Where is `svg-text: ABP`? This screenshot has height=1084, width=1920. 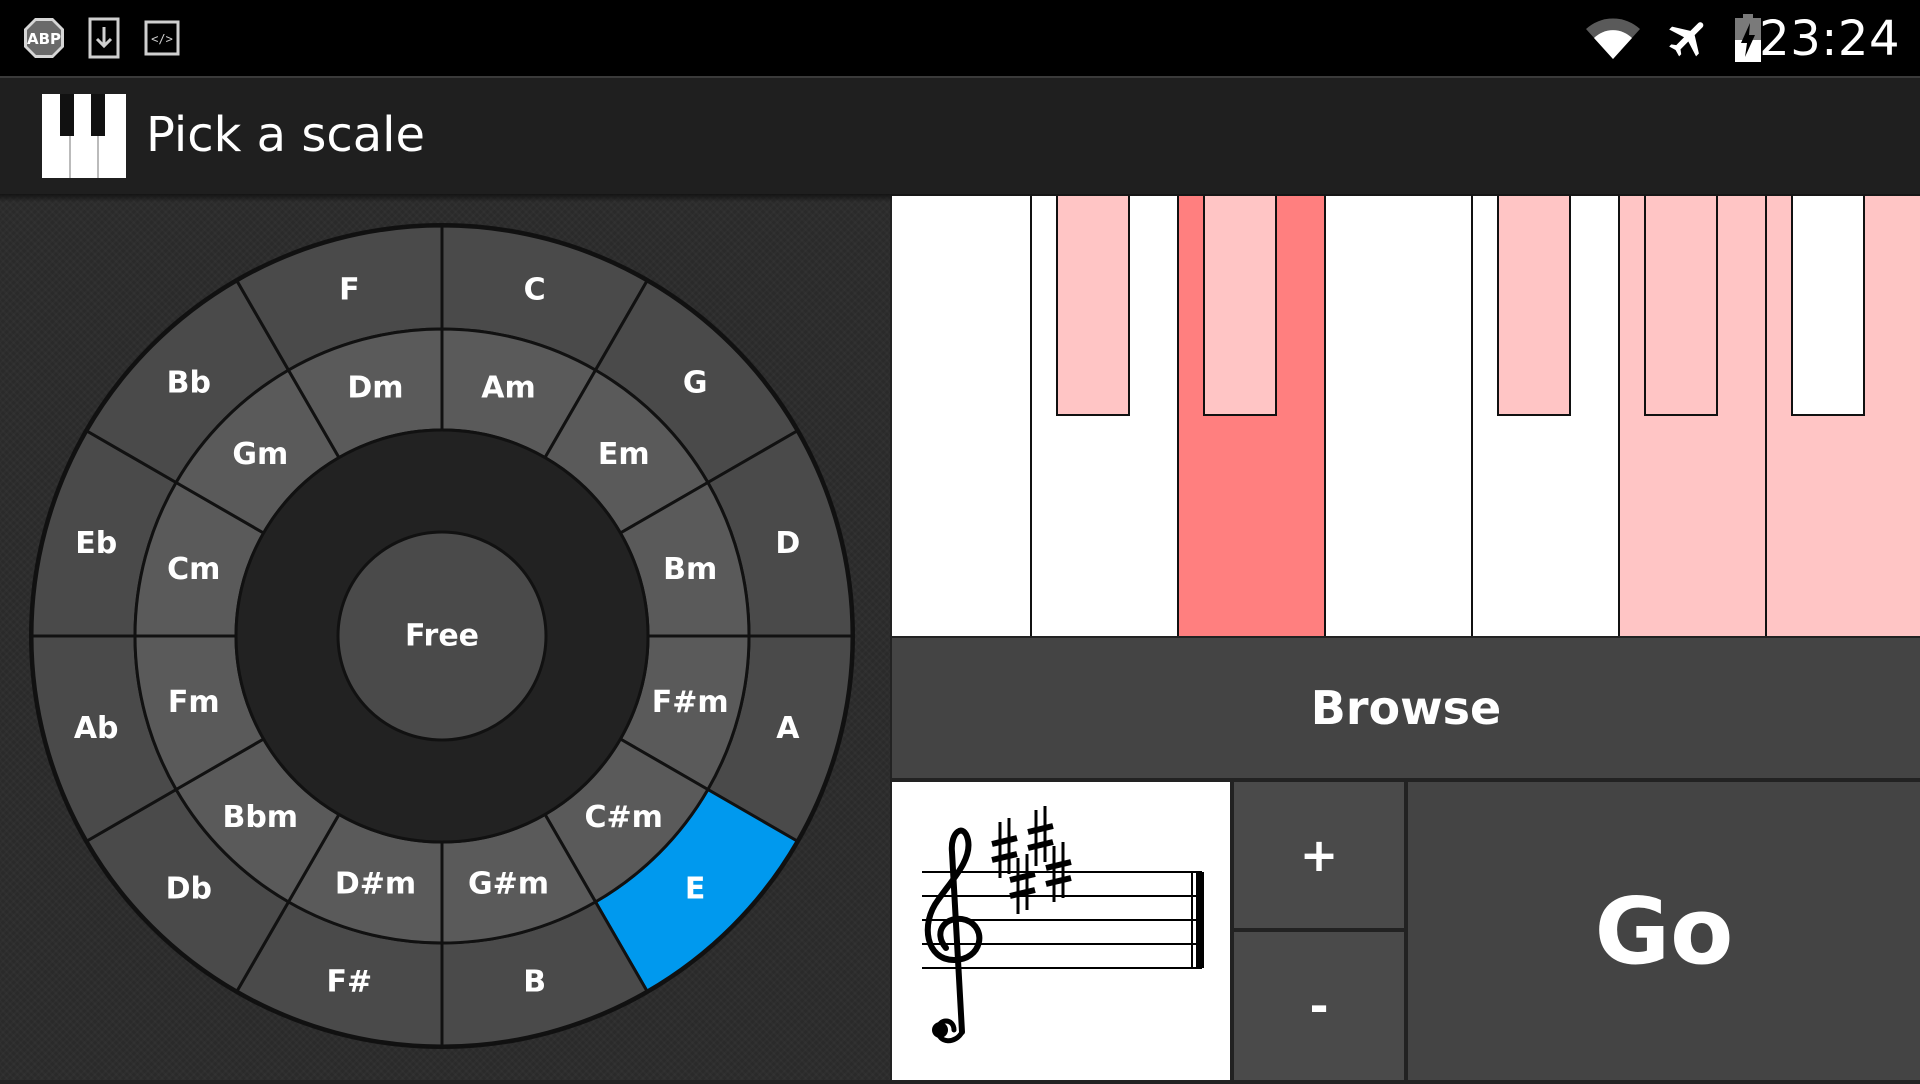
svg-text: ABP is located at coordinates (44, 39).